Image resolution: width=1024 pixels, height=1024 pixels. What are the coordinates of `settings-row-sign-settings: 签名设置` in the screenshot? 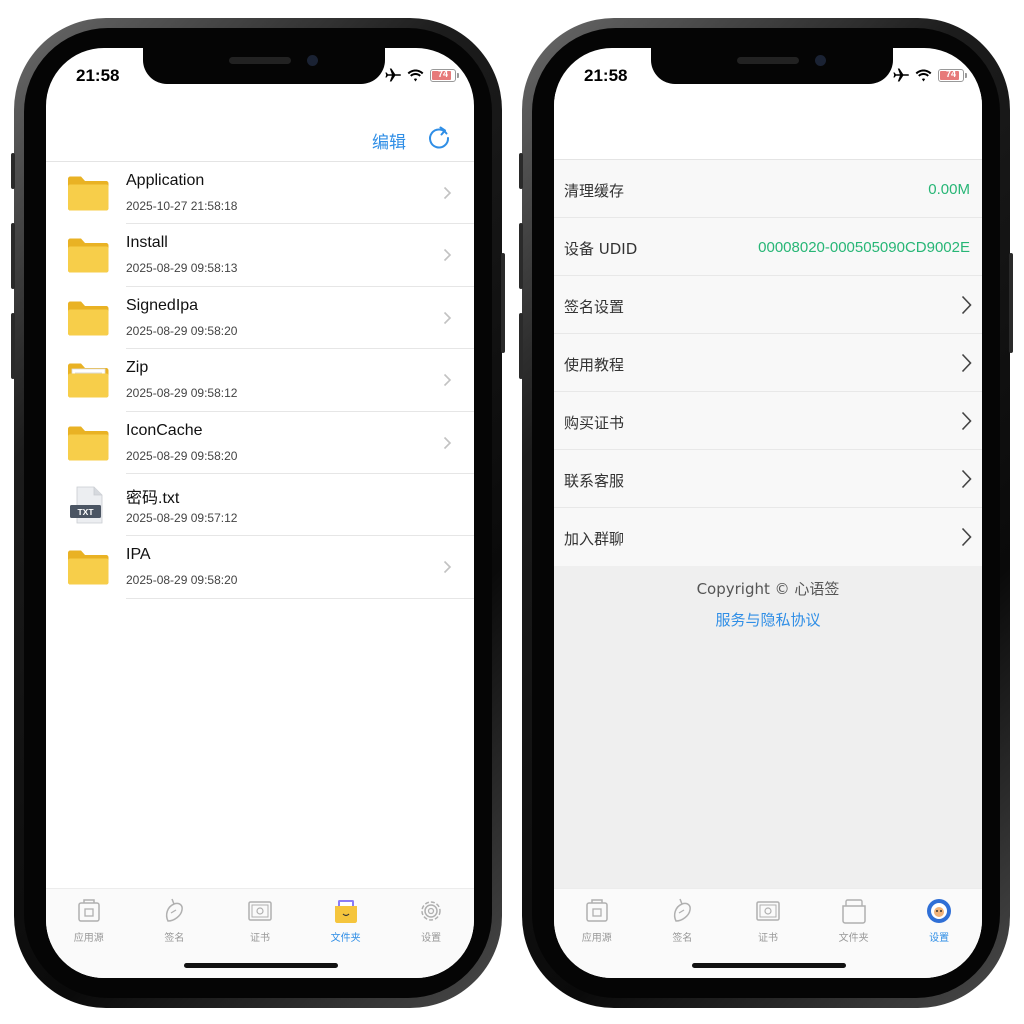 It's located at (768, 305).